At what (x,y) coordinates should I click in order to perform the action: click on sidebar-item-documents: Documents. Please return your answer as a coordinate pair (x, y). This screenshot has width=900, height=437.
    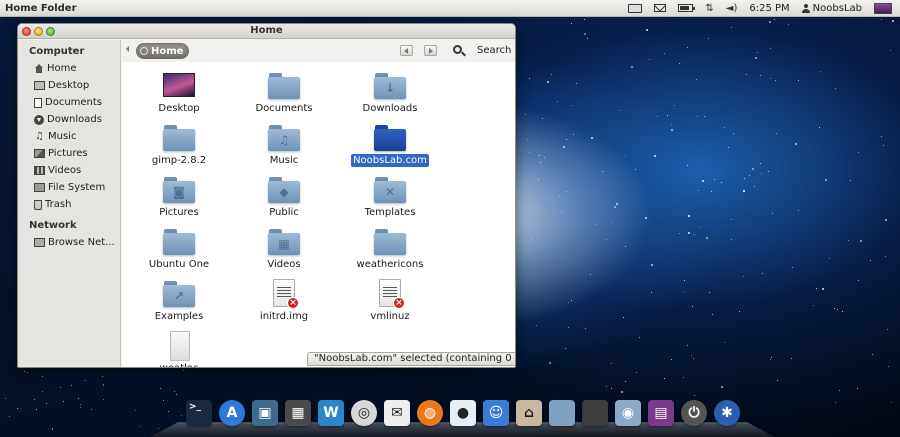
    Looking at the image, I should click on (69, 102).